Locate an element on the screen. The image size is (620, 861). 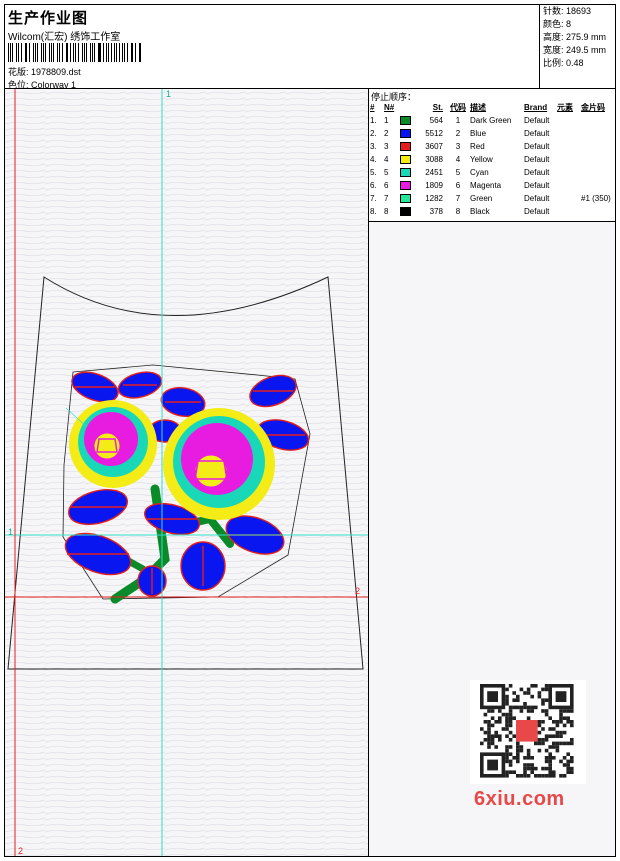
cell-desc: Dark Green is located at coordinates (491, 120).